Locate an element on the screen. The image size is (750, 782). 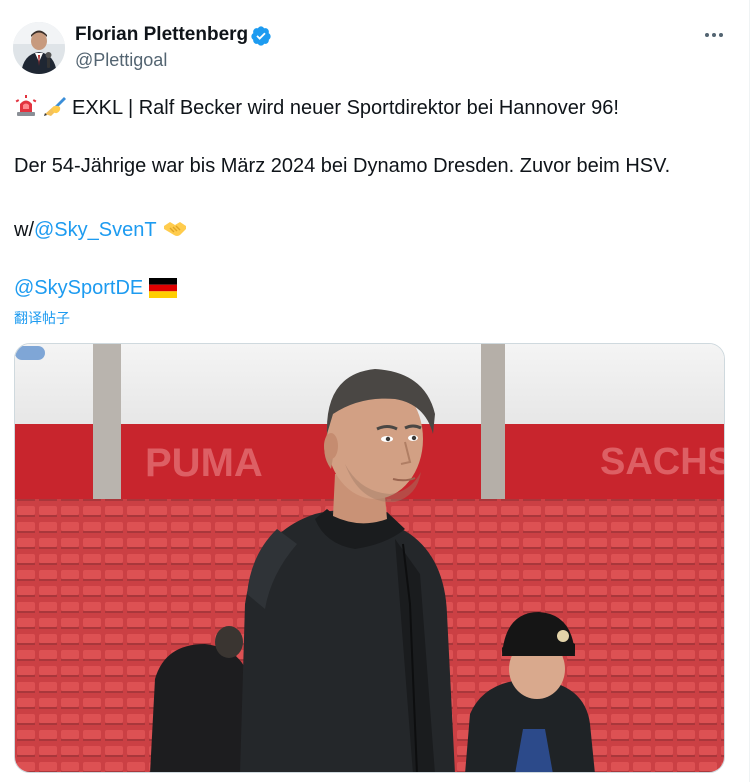
tweet-line-outlet: @SkySportDE is located at coordinates (97, 288).